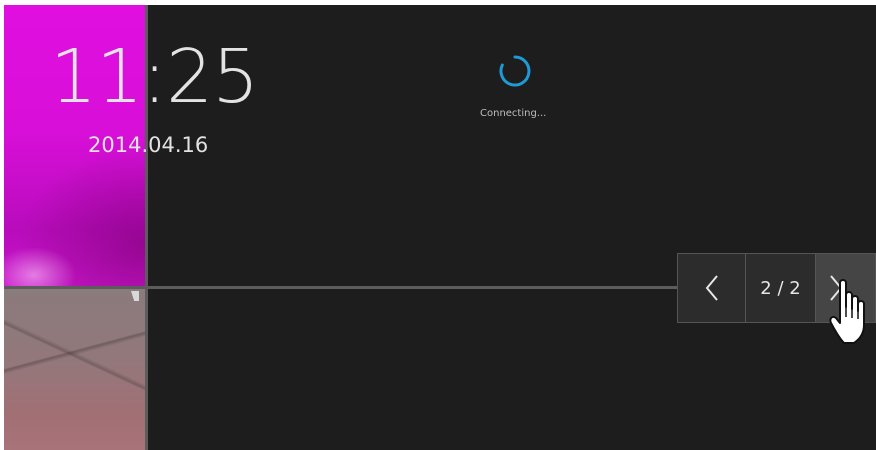 The height and width of the screenshot is (450, 876). Describe the element at coordinates (154, 77) in the screenshot. I see `clock-time: 11:25` at that location.